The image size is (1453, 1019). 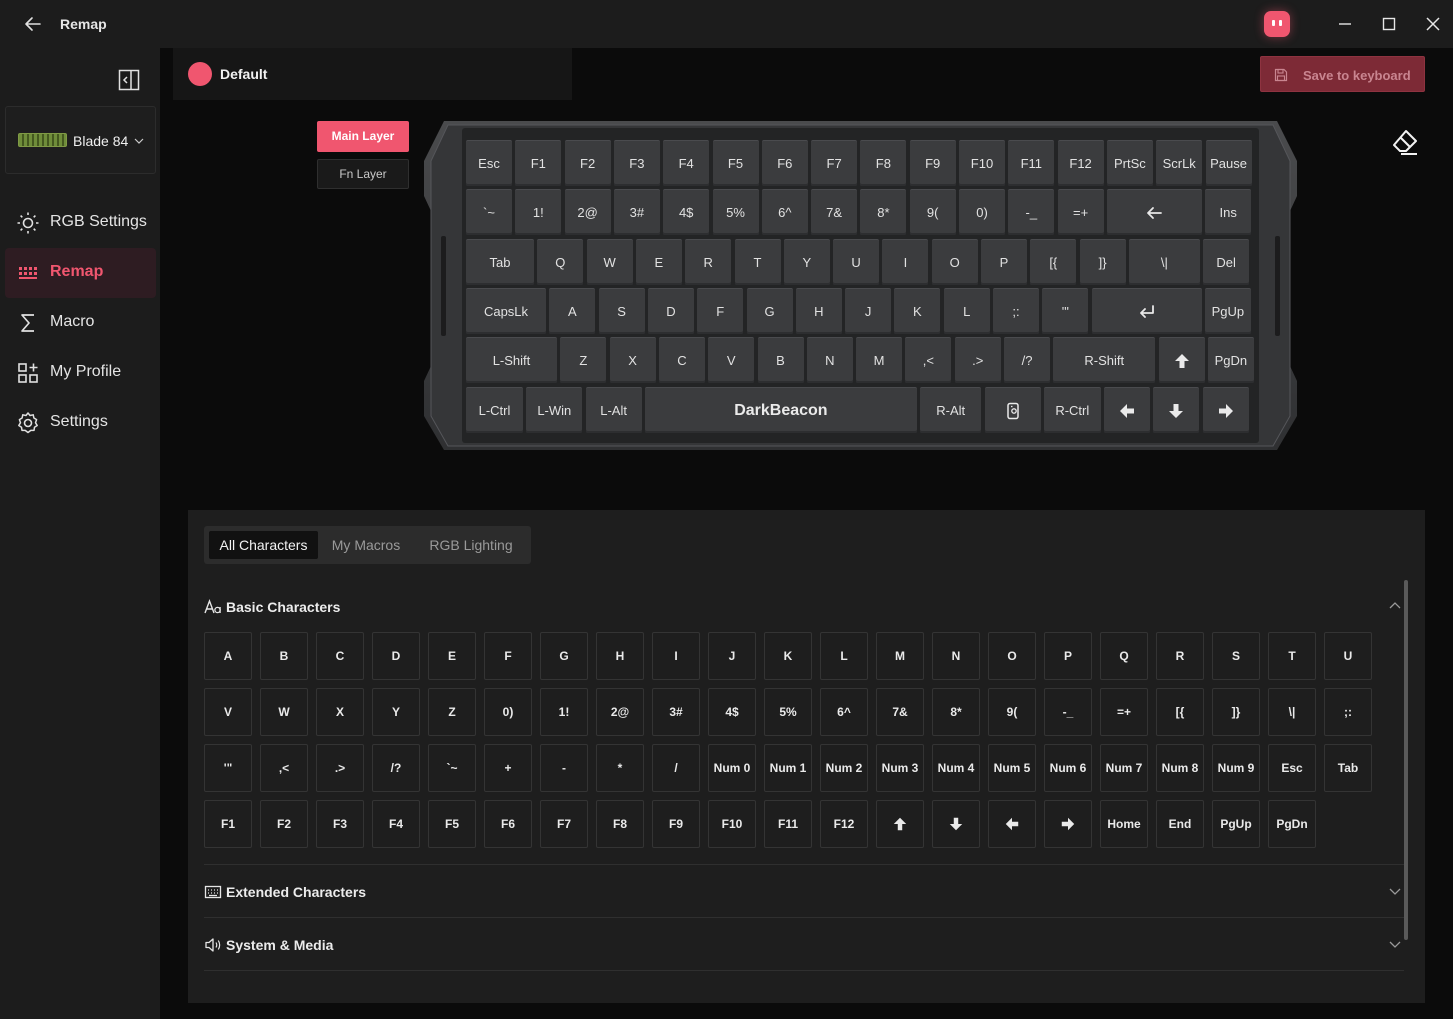 What do you see at coordinates (284, 768) in the screenshot?
I see `character-tile: ,<` at bounding box center [284, 768].